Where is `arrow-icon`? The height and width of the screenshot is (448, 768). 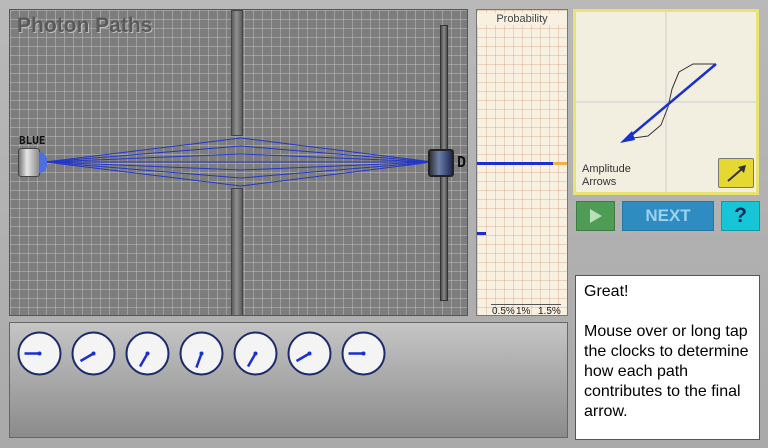
arrow-icon is located at coordinates (736, 173).